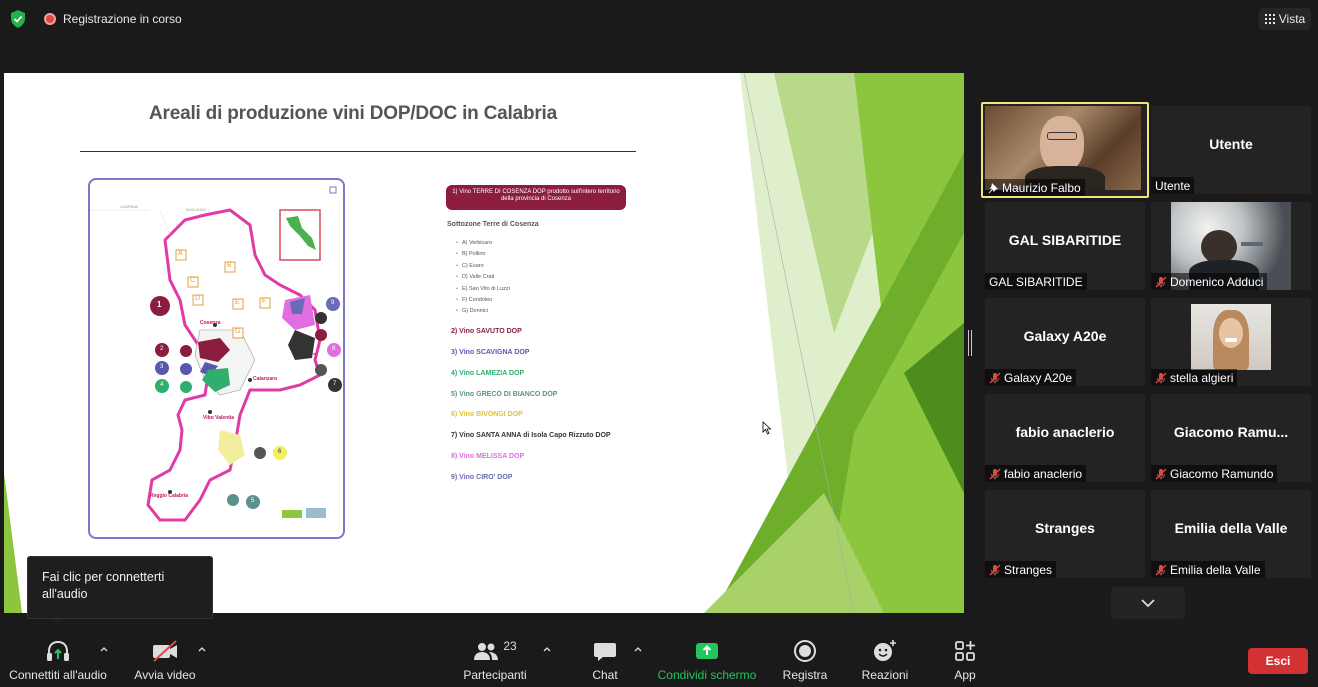 The width and height of the screenshot is (1318, 687). What do you see at coordinates (659, 19) in the screenshot?
I see `top-bar: Registrazione in corso Vista` at bounding box center [659, 19].